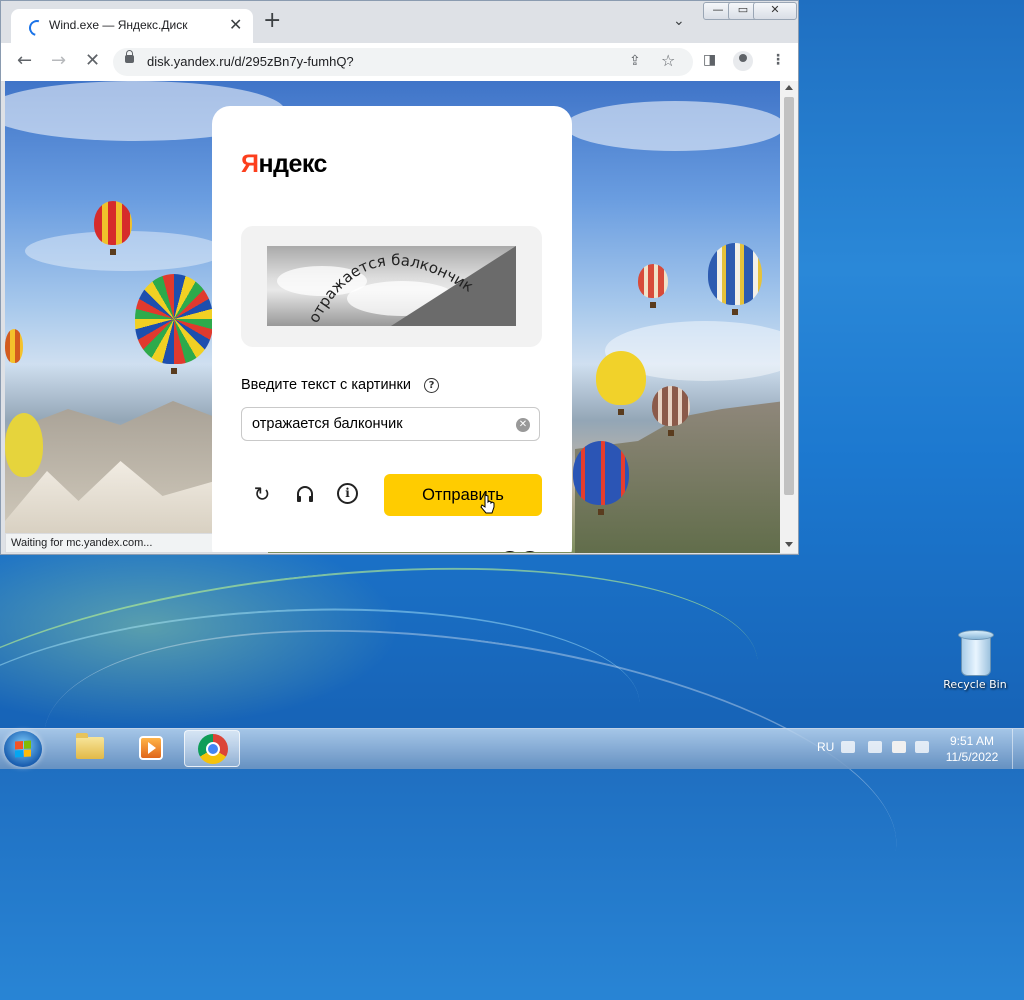 The height and width of the screenshot is (1000, 1024). What do you see at coordinates (875, 747) in the screenshot?
I see `network-icon` at bounding box center [875, 747].